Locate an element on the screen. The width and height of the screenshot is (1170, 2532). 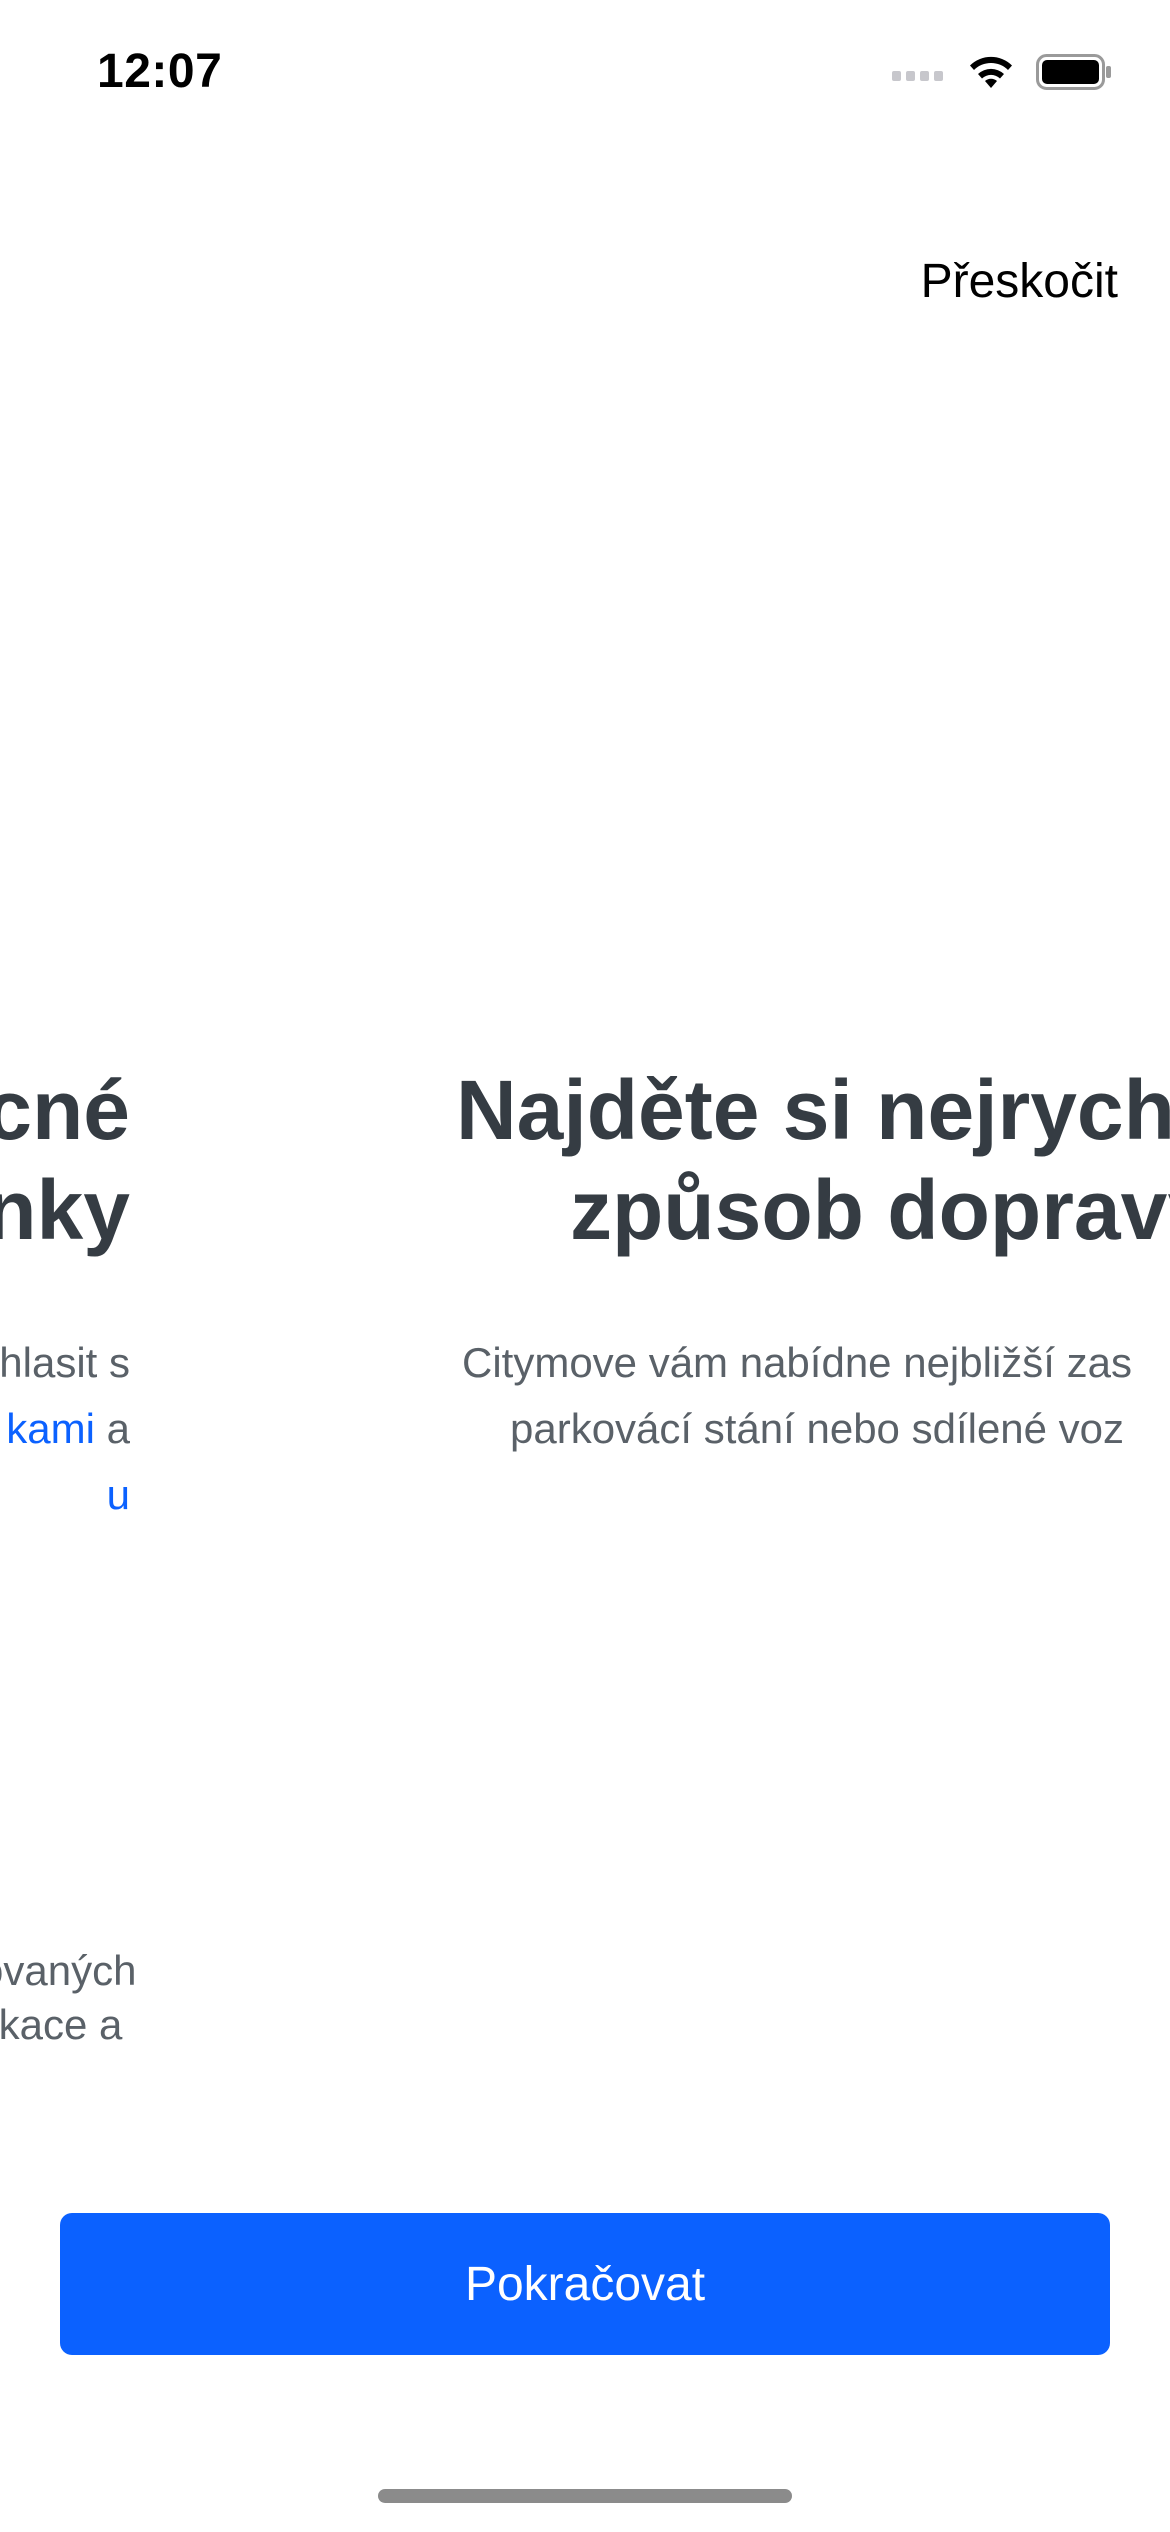
slide-description-line: e souhlasit s is located at coordinates (65, 1362).